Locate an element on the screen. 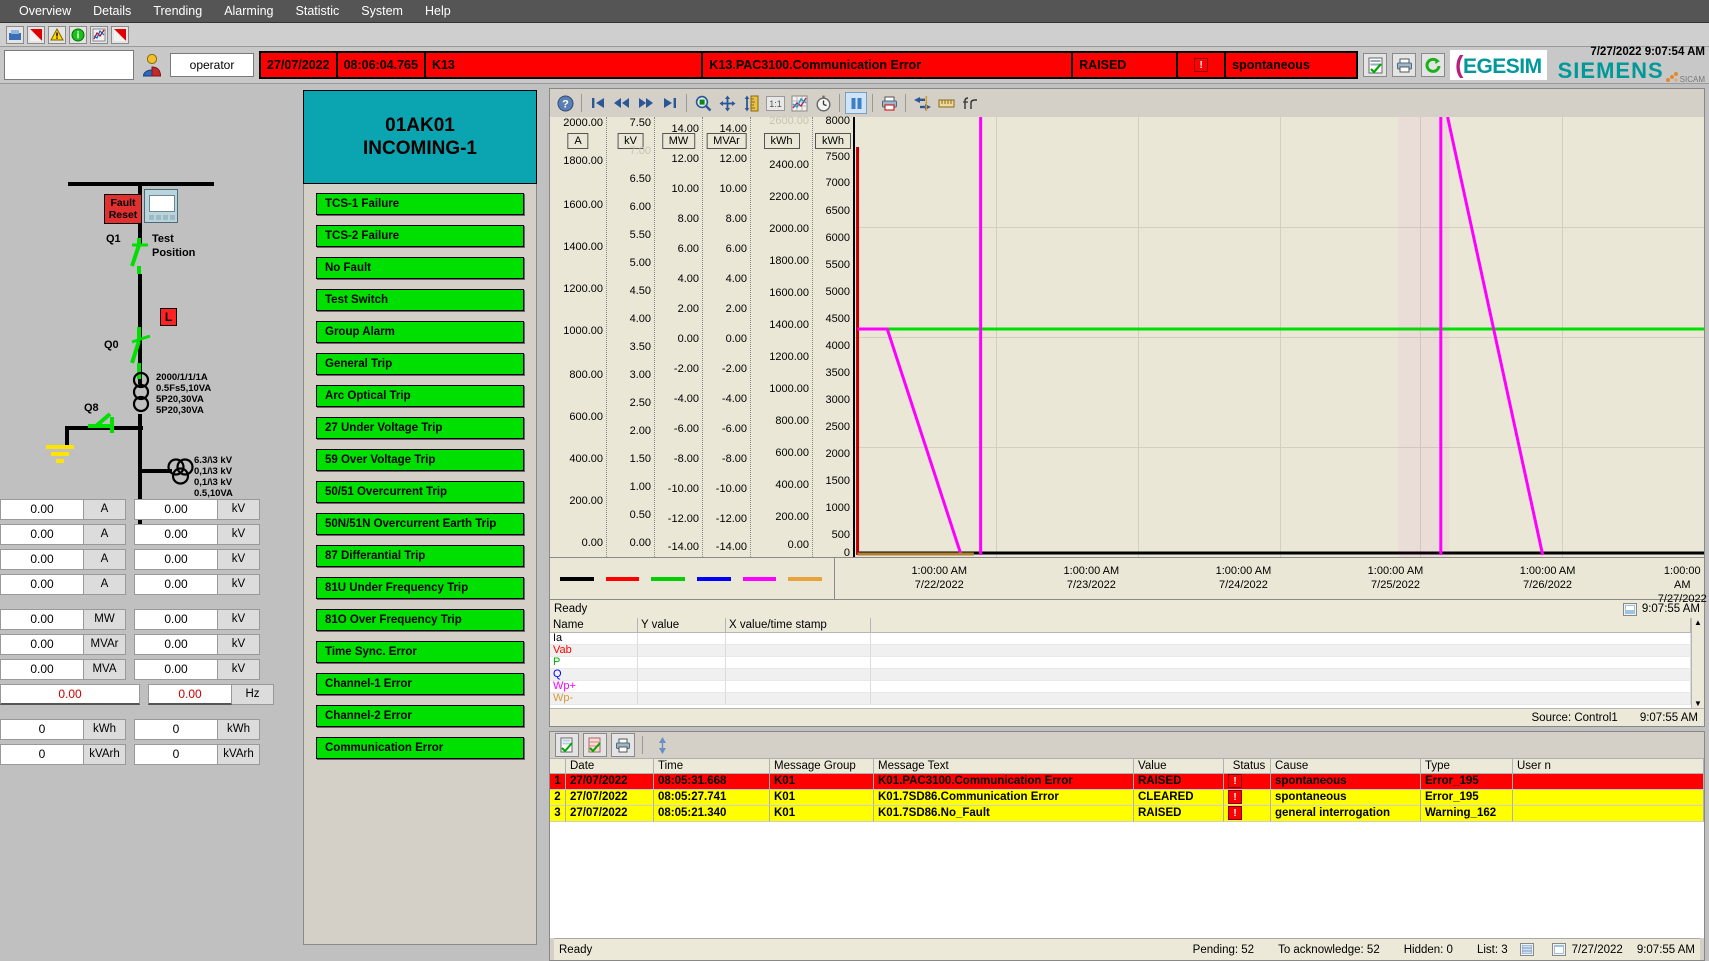 The image size is (1709, 961). menu-item-trending: Trending is located at coordinates (177, 11).